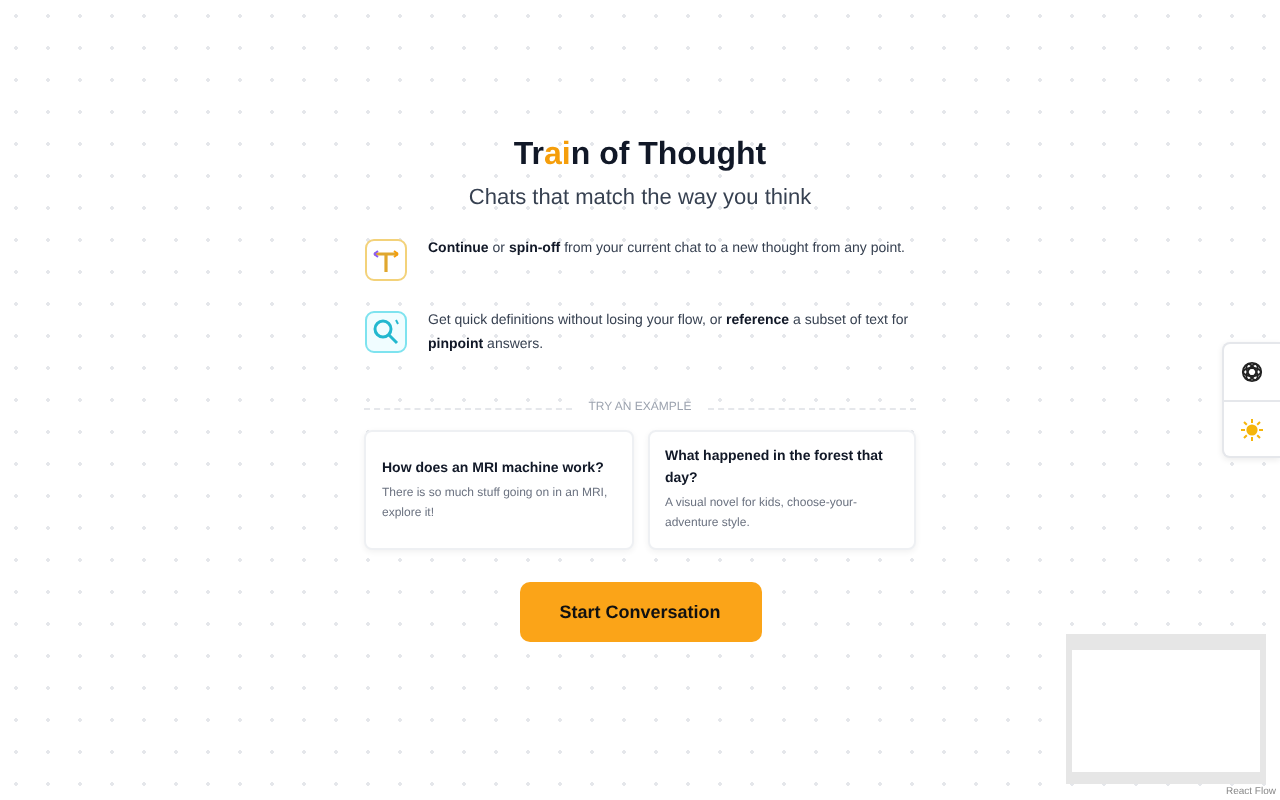  I want to click on magnifier-icon, so click(386, 332).